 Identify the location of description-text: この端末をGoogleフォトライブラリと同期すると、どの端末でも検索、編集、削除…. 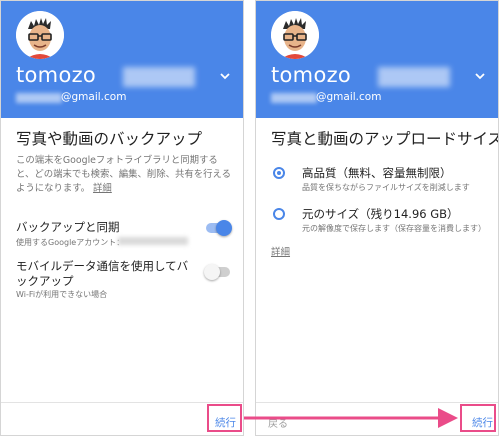
(123, 174).